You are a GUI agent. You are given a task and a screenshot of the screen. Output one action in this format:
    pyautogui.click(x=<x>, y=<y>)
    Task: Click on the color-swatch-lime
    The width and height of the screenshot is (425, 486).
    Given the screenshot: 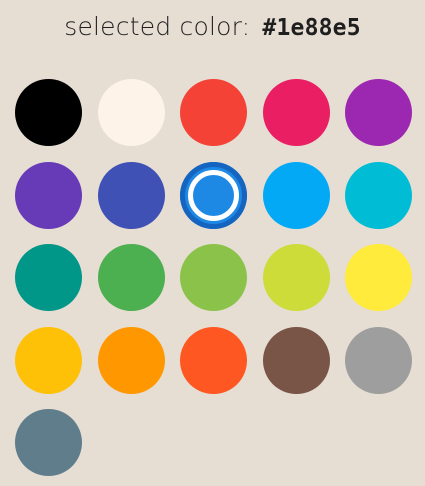 What is the action you would take?
    pyautogui.click(x=296, y=277)
    